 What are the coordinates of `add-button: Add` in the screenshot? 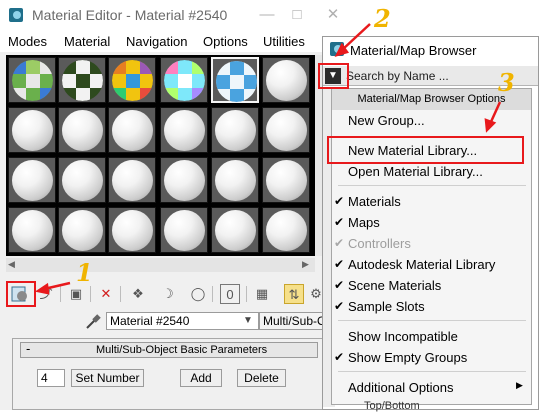 It's located at (201, 378).